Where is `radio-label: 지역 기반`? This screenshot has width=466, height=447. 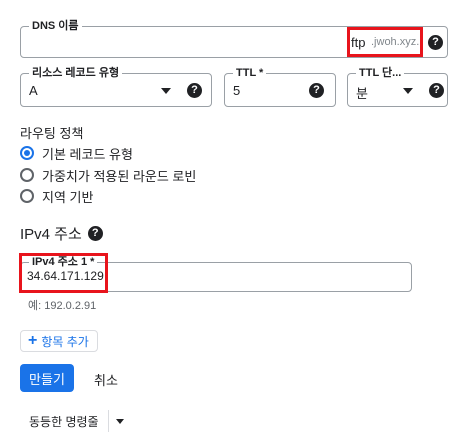 radio-label: 지역 기반 is located at coordinates (68, 197).